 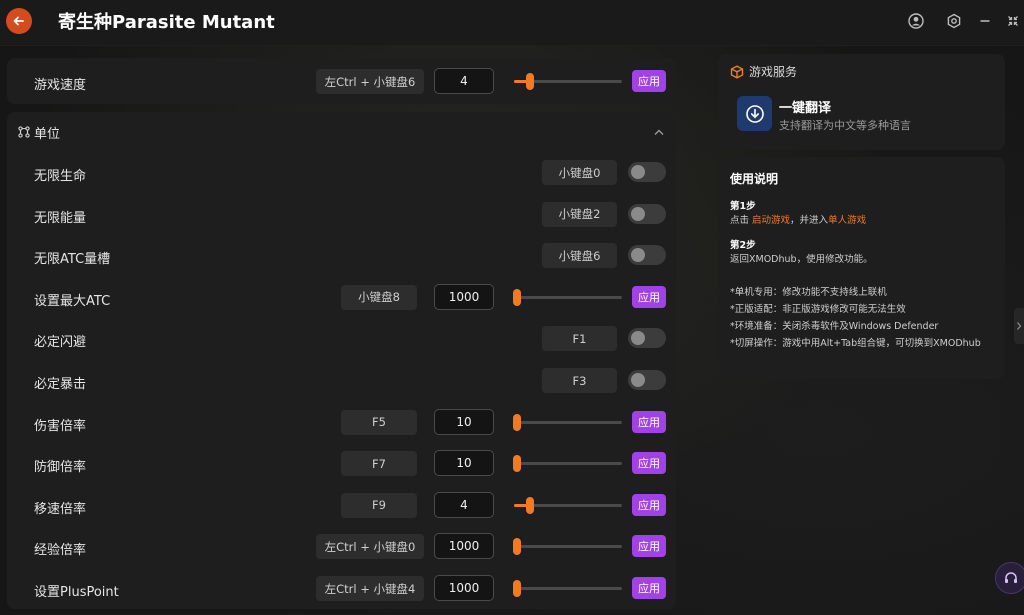 I want to click on launch-game-link: 启动游戏, so click(x=771, y=220).